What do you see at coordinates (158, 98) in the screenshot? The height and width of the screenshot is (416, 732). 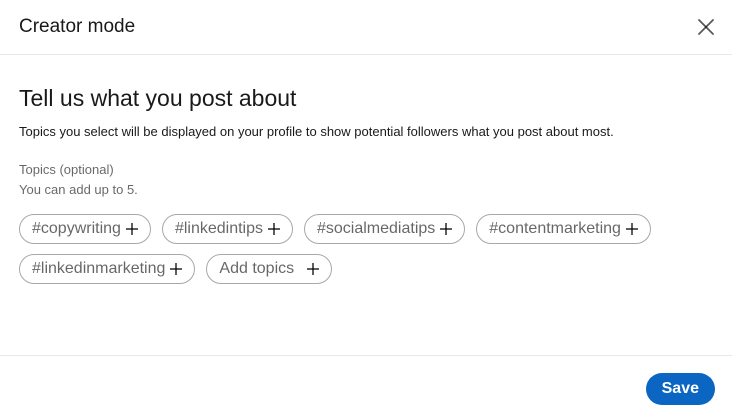 I see `section-heading: Tell us what you post about` at bounding box center [158, 98].